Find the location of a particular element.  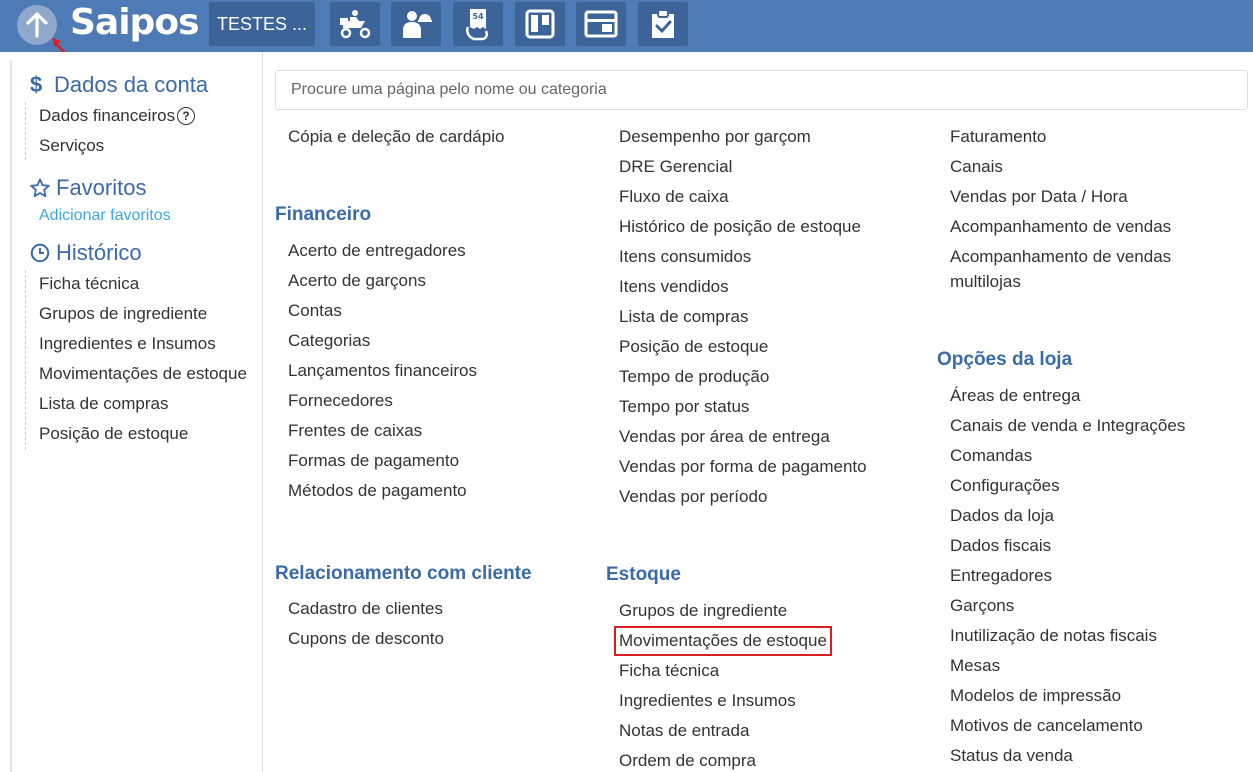

waiter-icon is located at coordinates (417, 24).